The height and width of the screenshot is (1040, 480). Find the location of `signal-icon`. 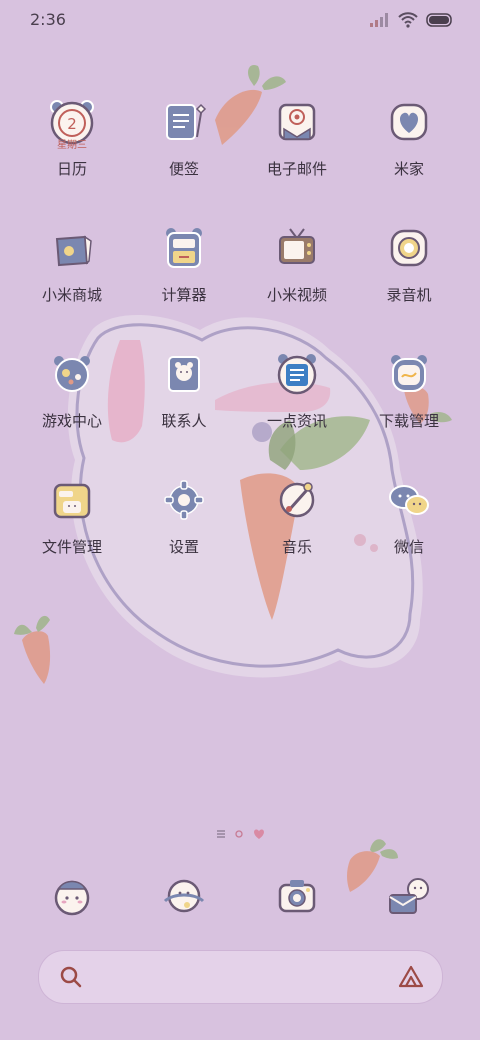

signal-icon is located at coordinates (379, 20).